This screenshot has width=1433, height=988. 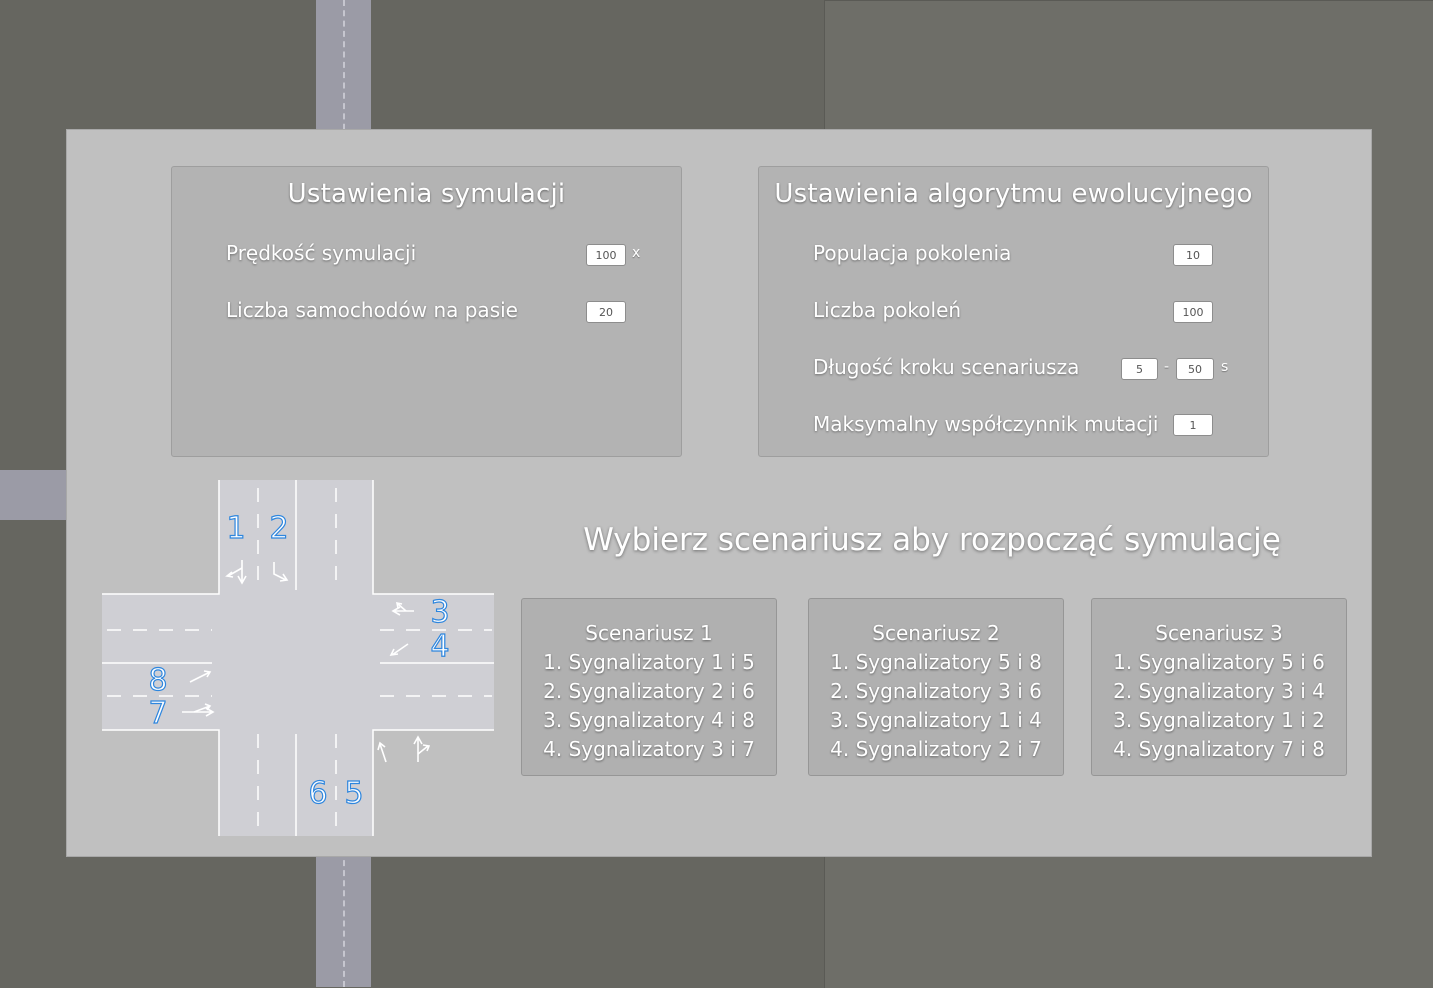 What do you see at coordinates (649, 691) in the screenshot?
I see `scenario-step: 2. Sygnalizatory 2 i 6` at bounding box center [649, 691].